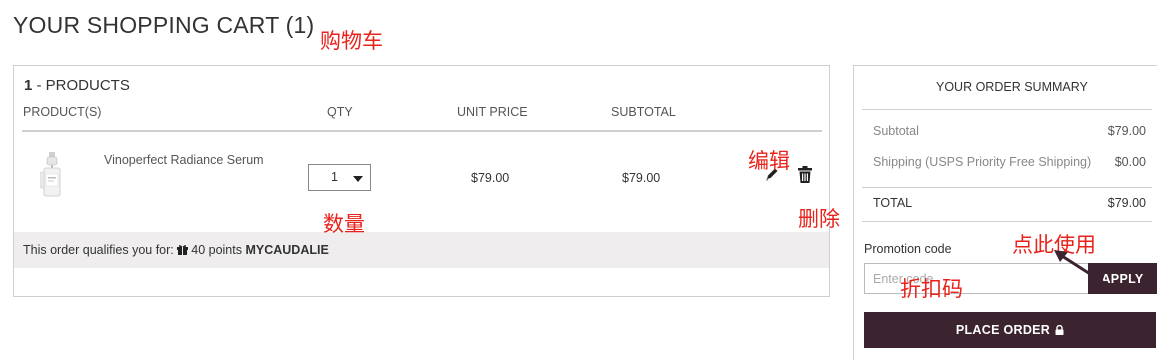  I want to click on annotation-qty: 数量, so click(344, 224).